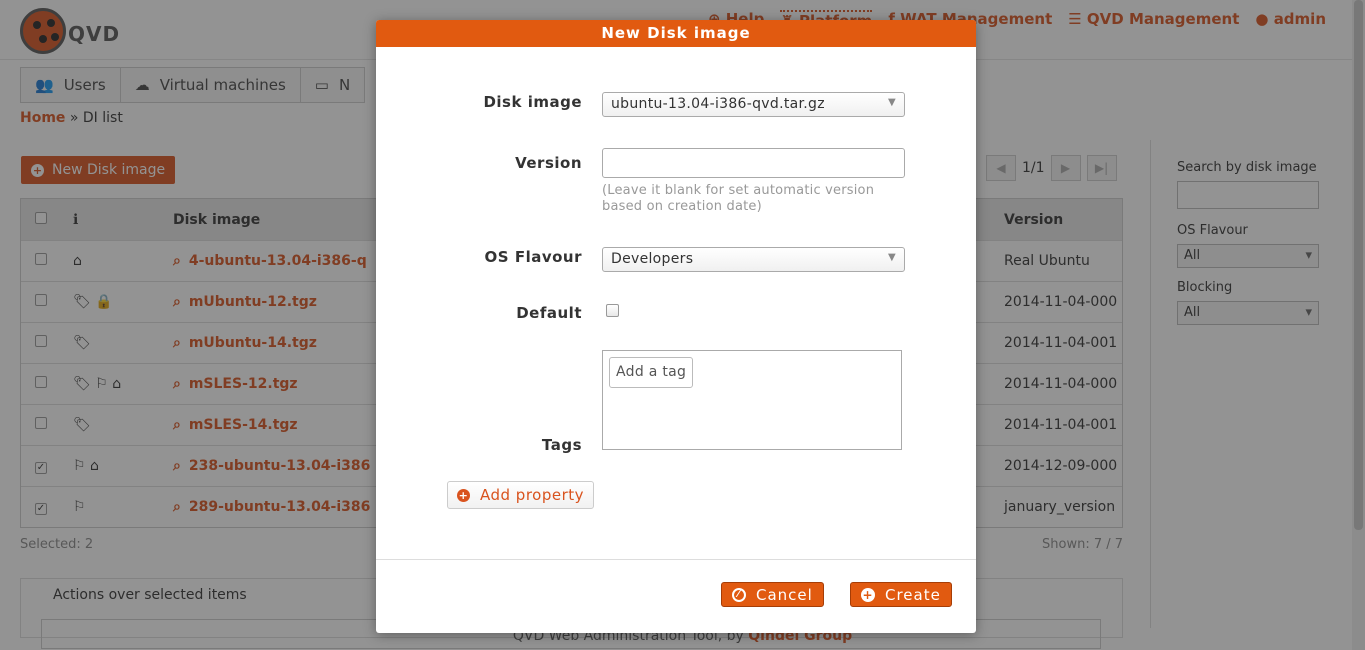  What do you see at coordinates (521, 495) in the screenshot?
I see `add-property-button: + Add property` at bounding box center [521, 495].